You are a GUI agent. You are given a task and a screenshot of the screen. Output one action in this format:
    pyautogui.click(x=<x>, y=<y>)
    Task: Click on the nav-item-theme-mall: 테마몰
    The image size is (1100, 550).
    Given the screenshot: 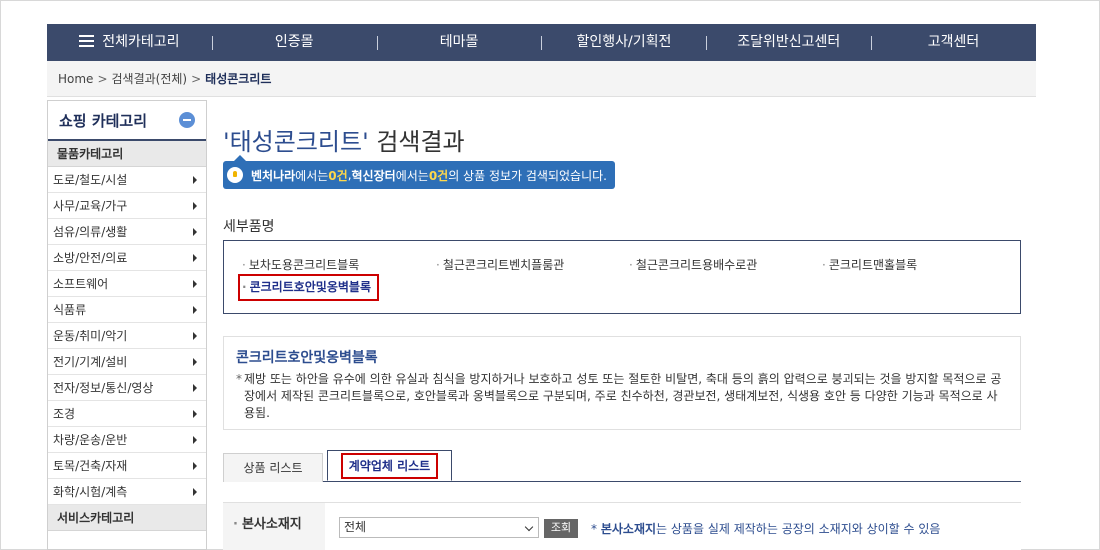 What is the action you would take?
    pyautogui.click(x=459, y=42)
    